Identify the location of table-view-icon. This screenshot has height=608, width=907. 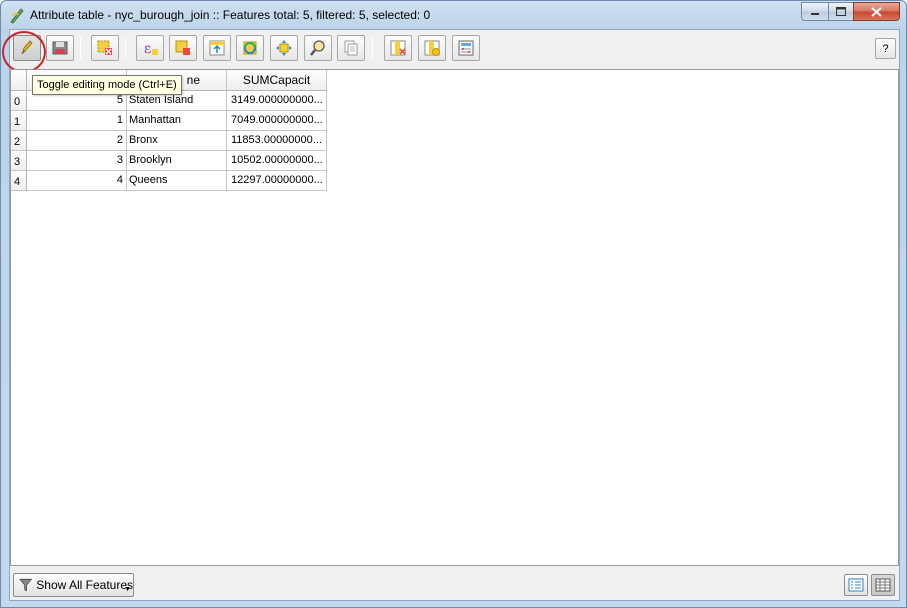
(883, 585).